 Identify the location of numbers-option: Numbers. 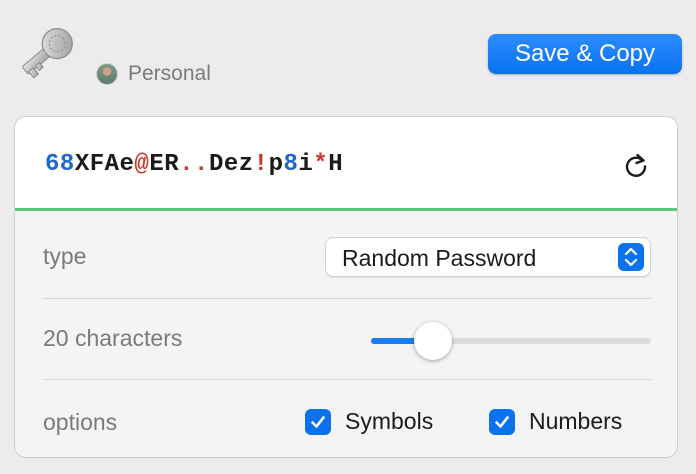
(555, 421).